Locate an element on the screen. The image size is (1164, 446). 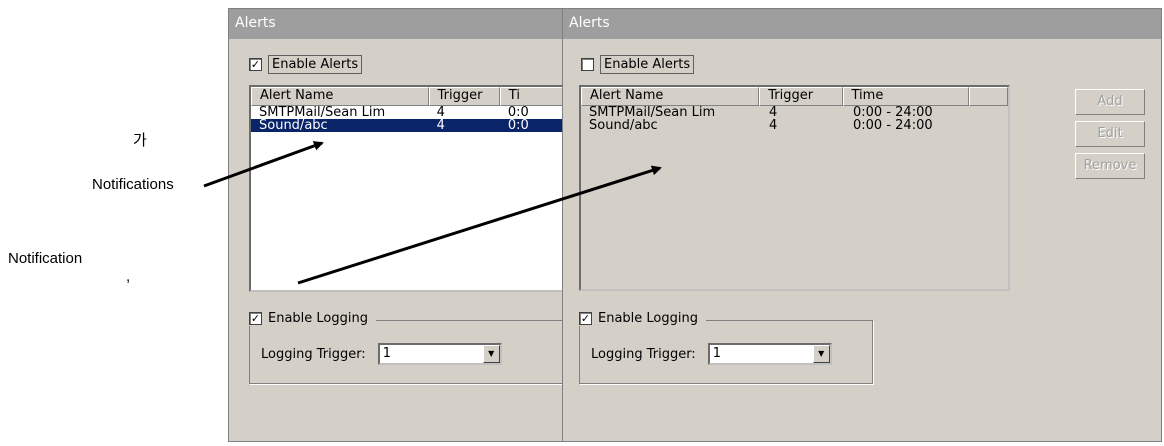
list-item: SMTPMail/Sean Lim 4 0:00 - 24:00 is located at coordinates (794, 112).